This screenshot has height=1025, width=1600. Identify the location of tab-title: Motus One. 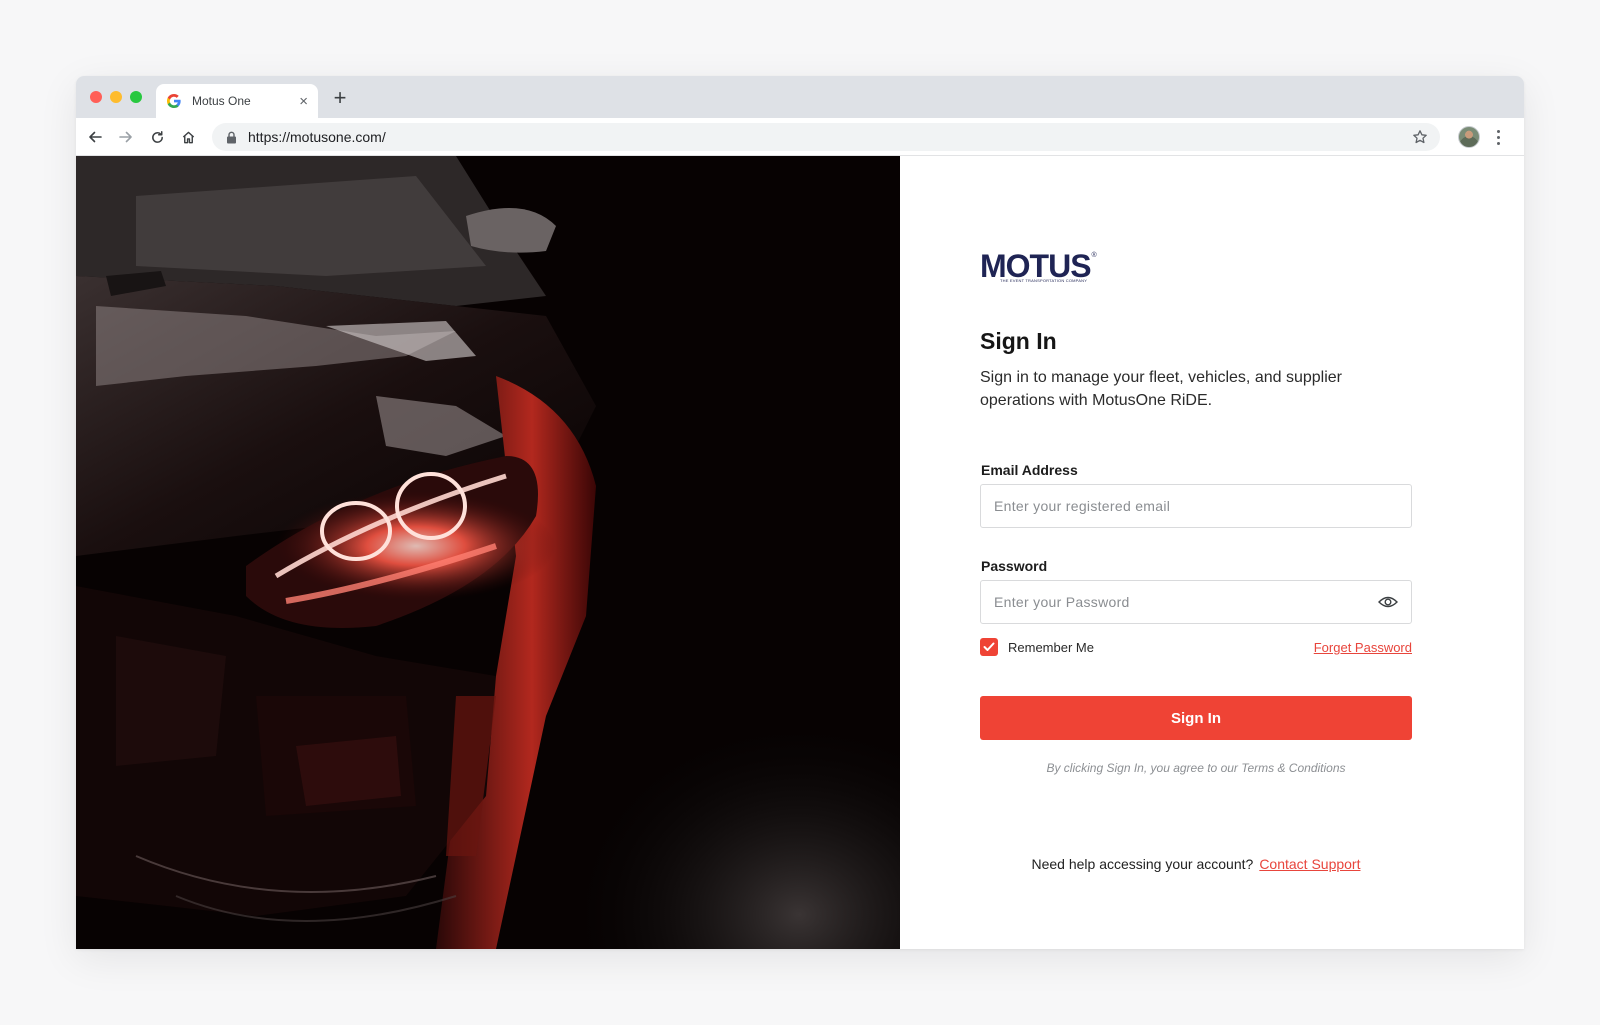
(221, 101).